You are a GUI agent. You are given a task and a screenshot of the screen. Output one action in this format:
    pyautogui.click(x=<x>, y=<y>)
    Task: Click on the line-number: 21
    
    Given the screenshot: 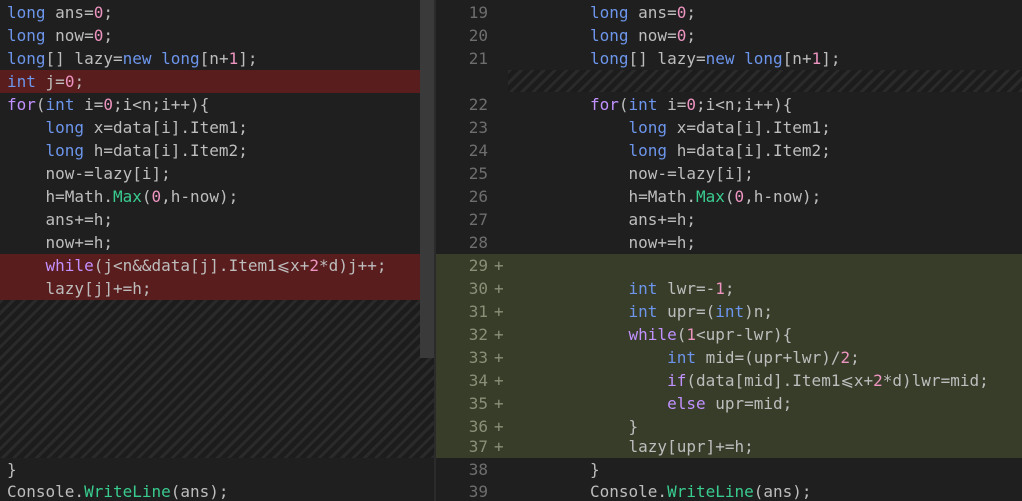 What is the action you would take?
    pyautogui.click(x=478, y=58)
    